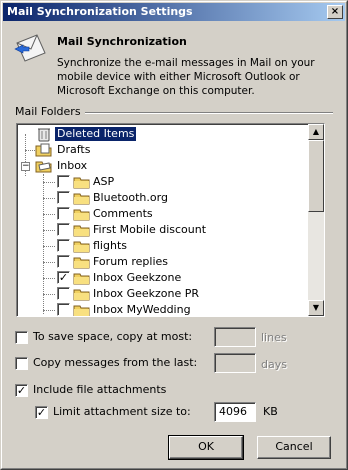 The image size is (348, 470). I want to click on tree-item-comments: Comments, so click(163, 214).